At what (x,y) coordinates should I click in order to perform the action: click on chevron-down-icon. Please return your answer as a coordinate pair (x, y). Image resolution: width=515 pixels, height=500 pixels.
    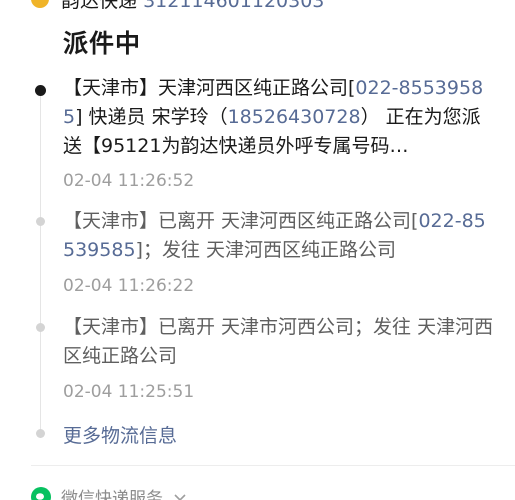
    Looking at the image, I should click on (180, 496).